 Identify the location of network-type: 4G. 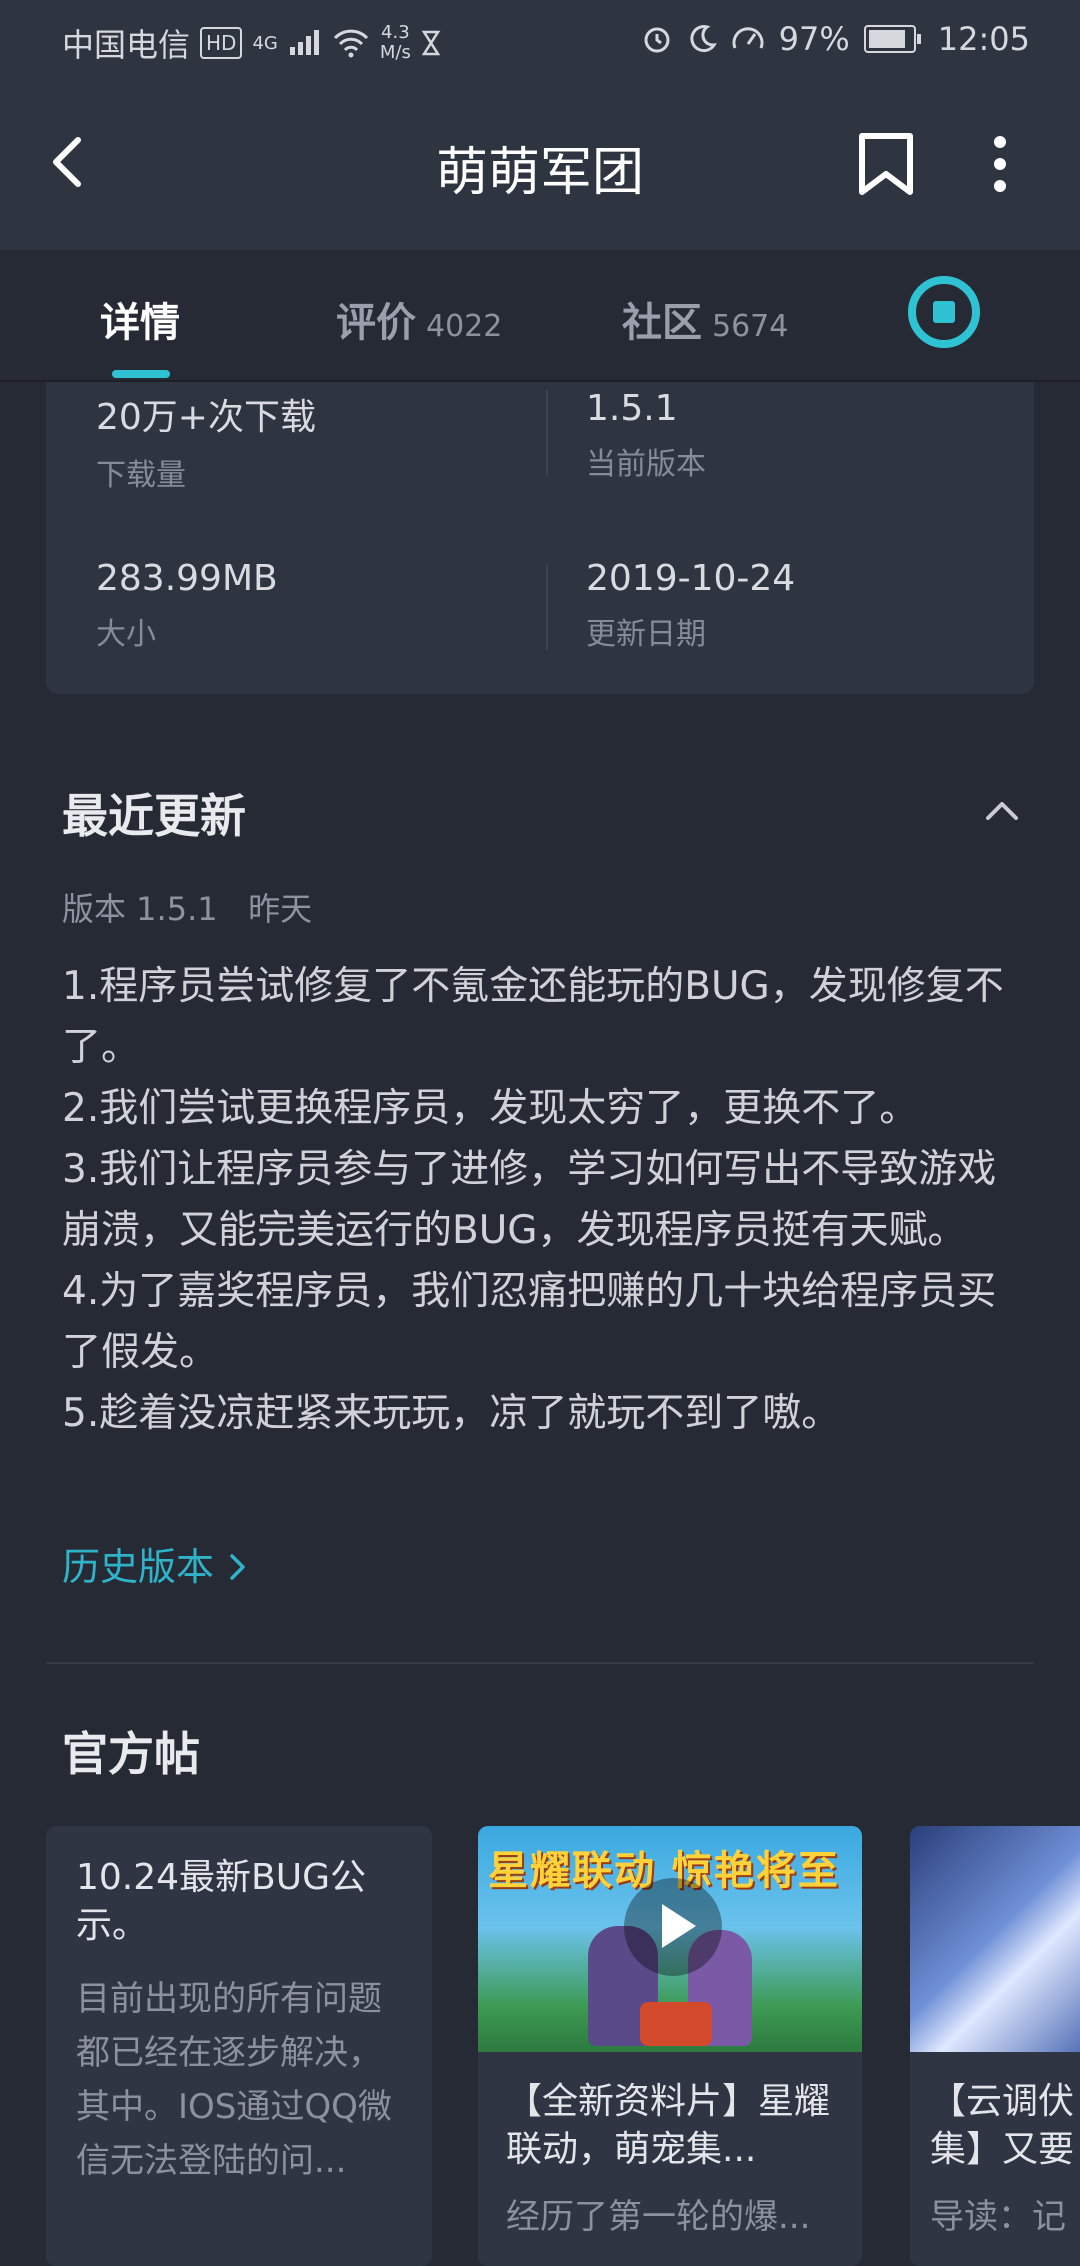
(265, 43).